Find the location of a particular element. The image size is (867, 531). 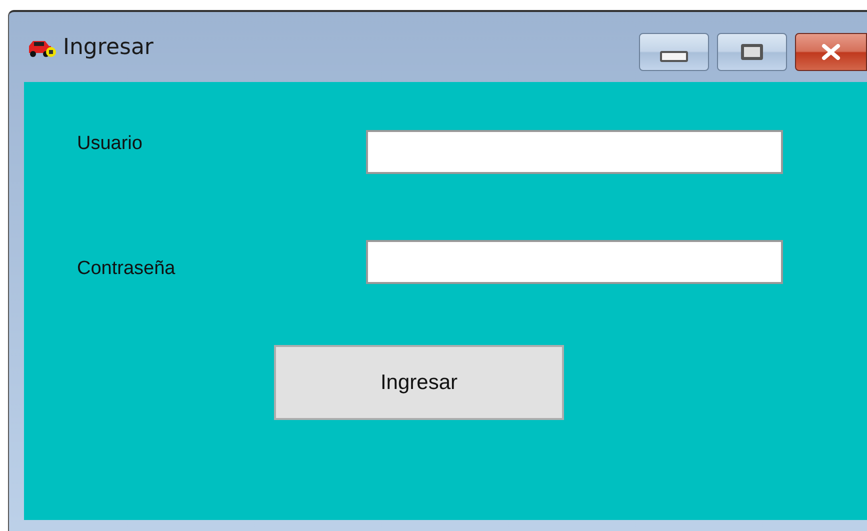

login-button: Ingresar is located at coordinates (419, 382).